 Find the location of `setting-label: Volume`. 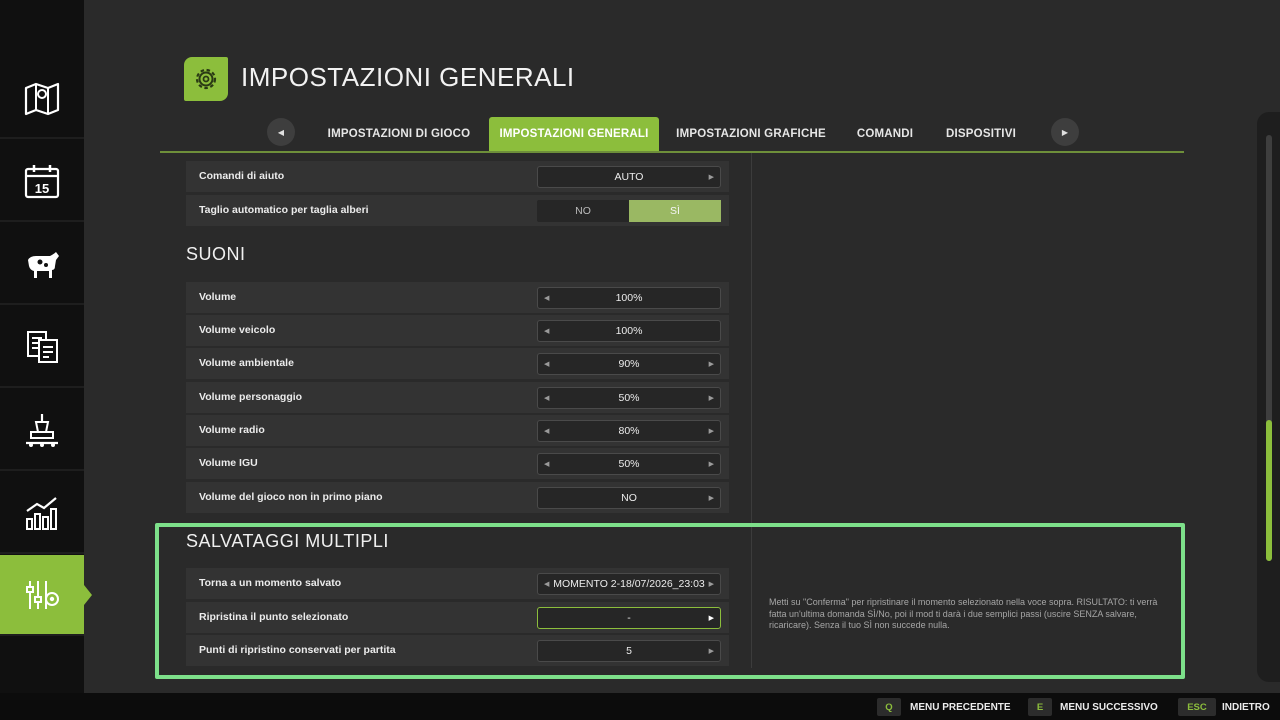

setting-label: Volume is located at coordinates (218, 297).